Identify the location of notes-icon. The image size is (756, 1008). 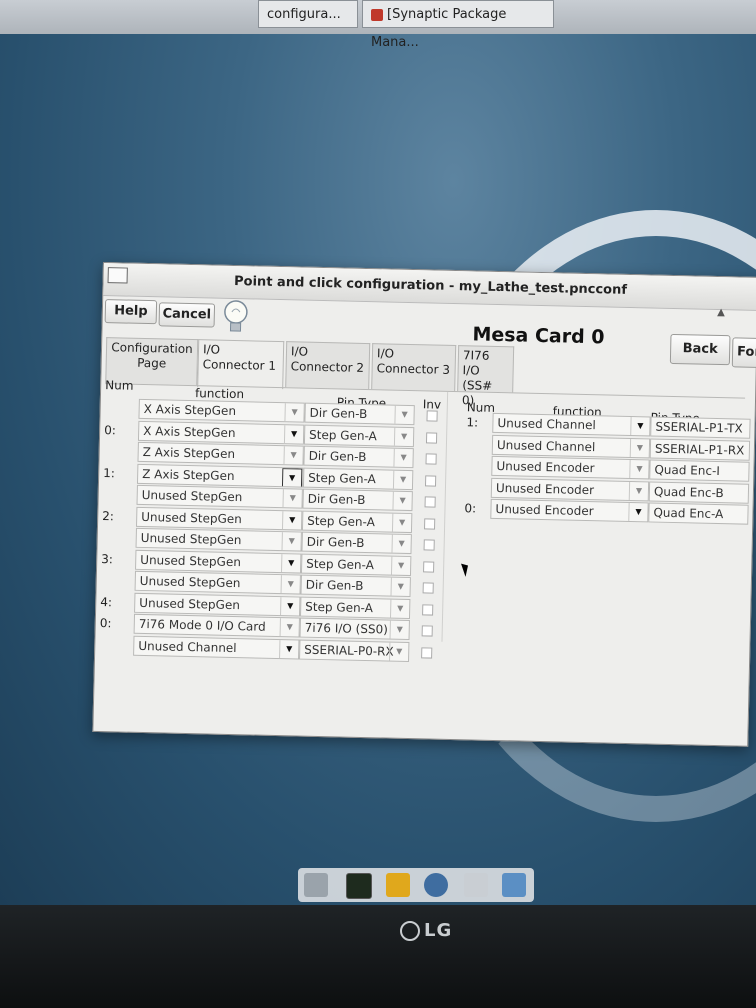
(398, 885).